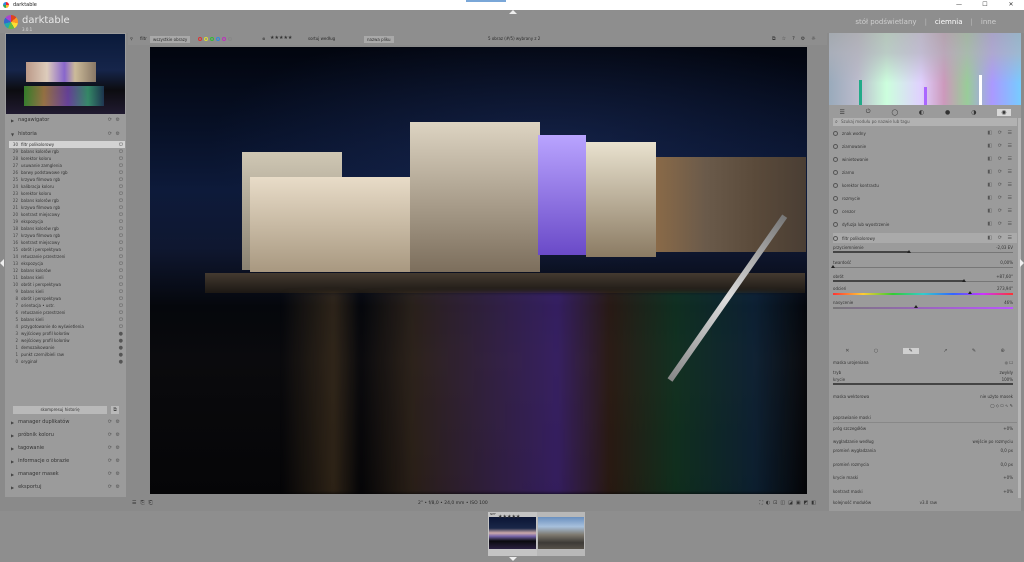  Describe the element at coordinates (65, 422) in the screenshot. I see `section-collapsed: ▶ manager duplikatów ⟳ ⚙` at that location.